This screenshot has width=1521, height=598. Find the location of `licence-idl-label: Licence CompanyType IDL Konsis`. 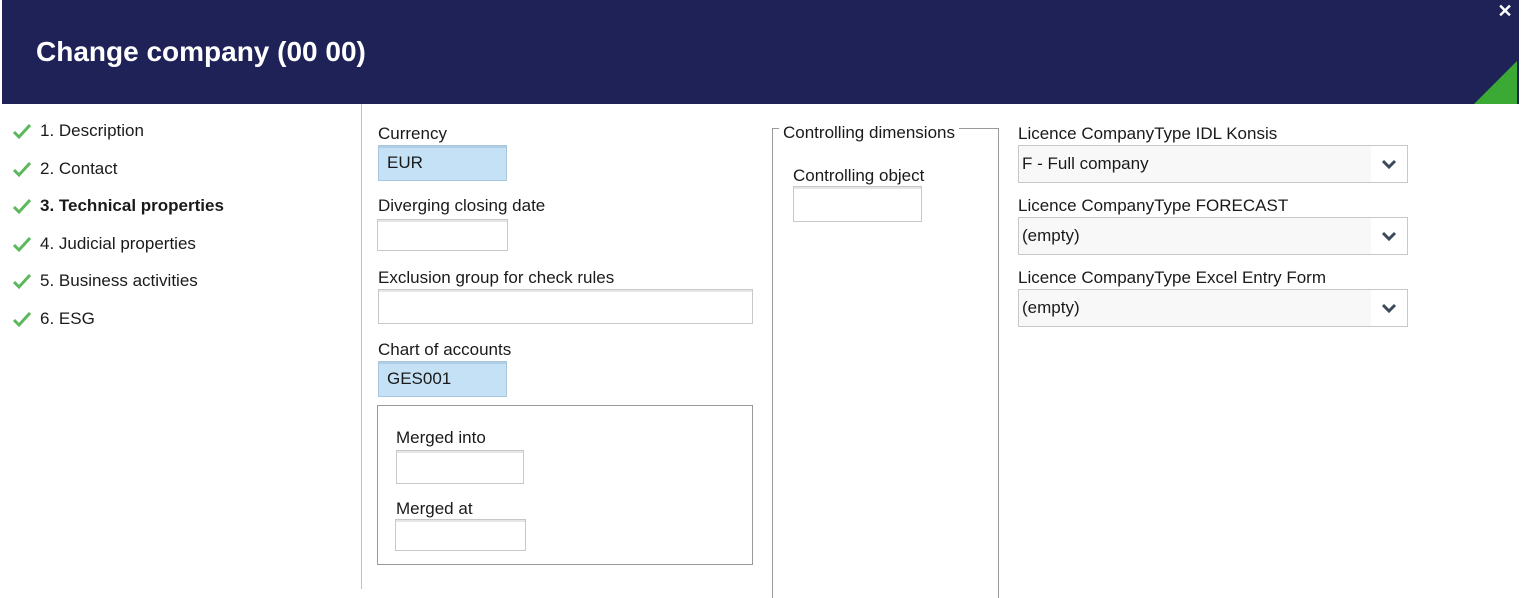

licence-idl-label: Licence CompanyType IDL Konsis is located at coordinates (1148, 133).